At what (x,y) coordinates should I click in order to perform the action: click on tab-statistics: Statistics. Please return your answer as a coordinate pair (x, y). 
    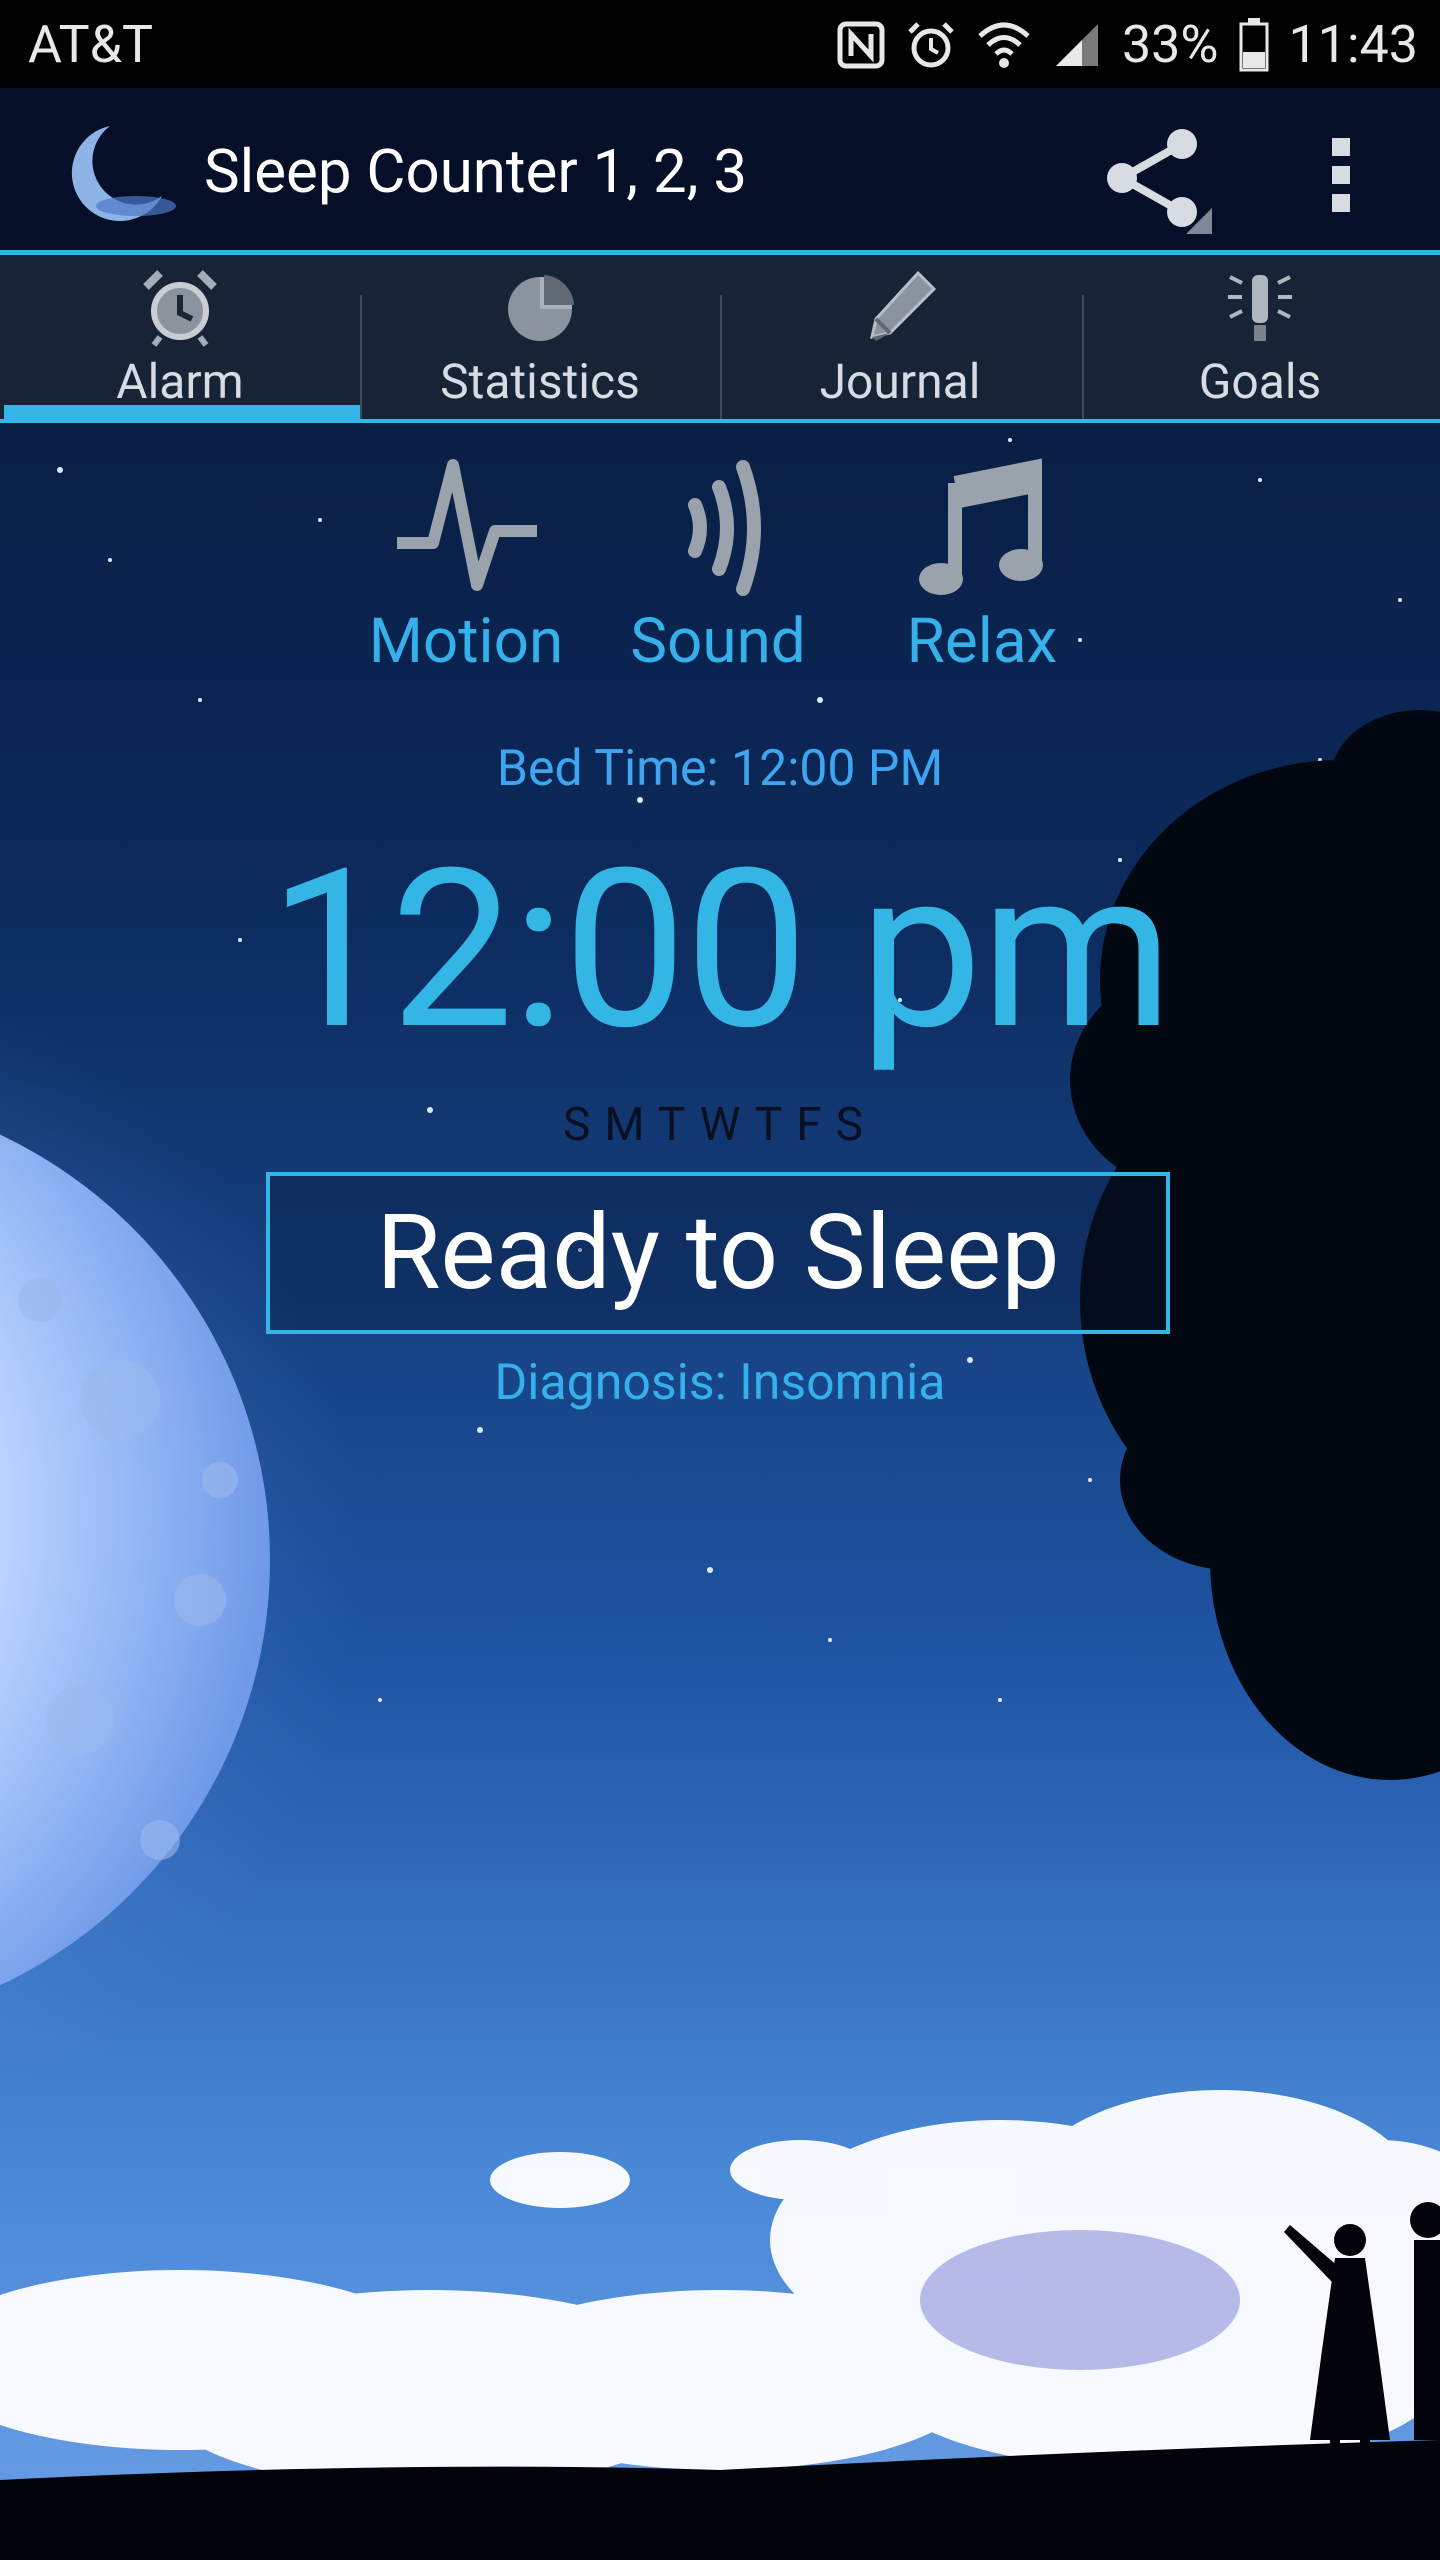
    Looking at the image, I should click on (540, 339).